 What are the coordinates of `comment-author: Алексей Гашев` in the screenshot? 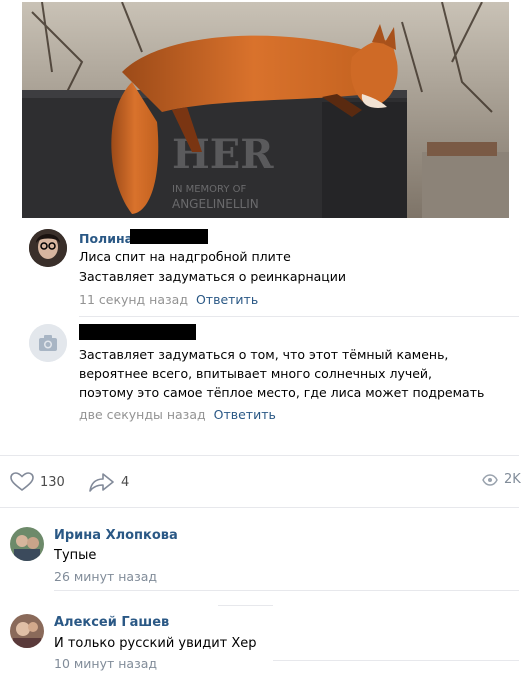 It's located at (111, 622).